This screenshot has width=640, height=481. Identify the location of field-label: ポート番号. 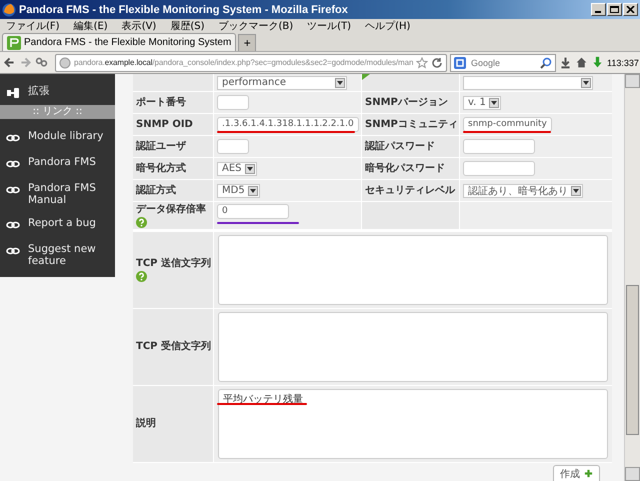
(161, 102).